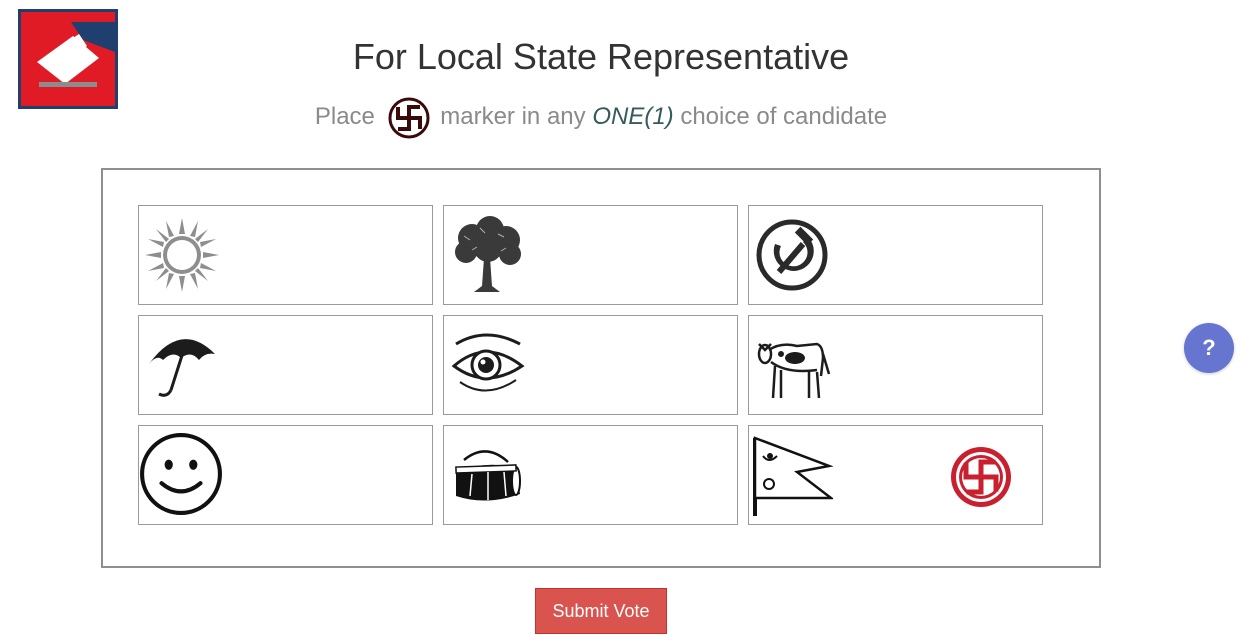  Describe the element at coordinates (285, 365) in the screenshot. I see `candidate-cell-umbrella` at that location.